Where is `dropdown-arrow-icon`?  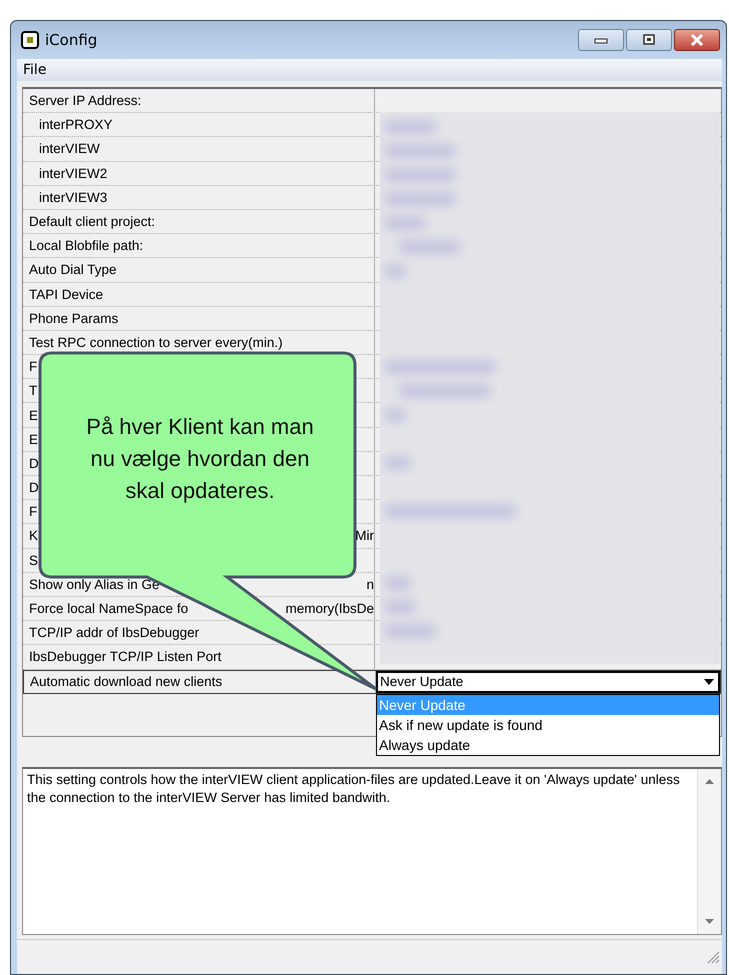
dropdown-arrow-icon is located at coordinates (709, 681).